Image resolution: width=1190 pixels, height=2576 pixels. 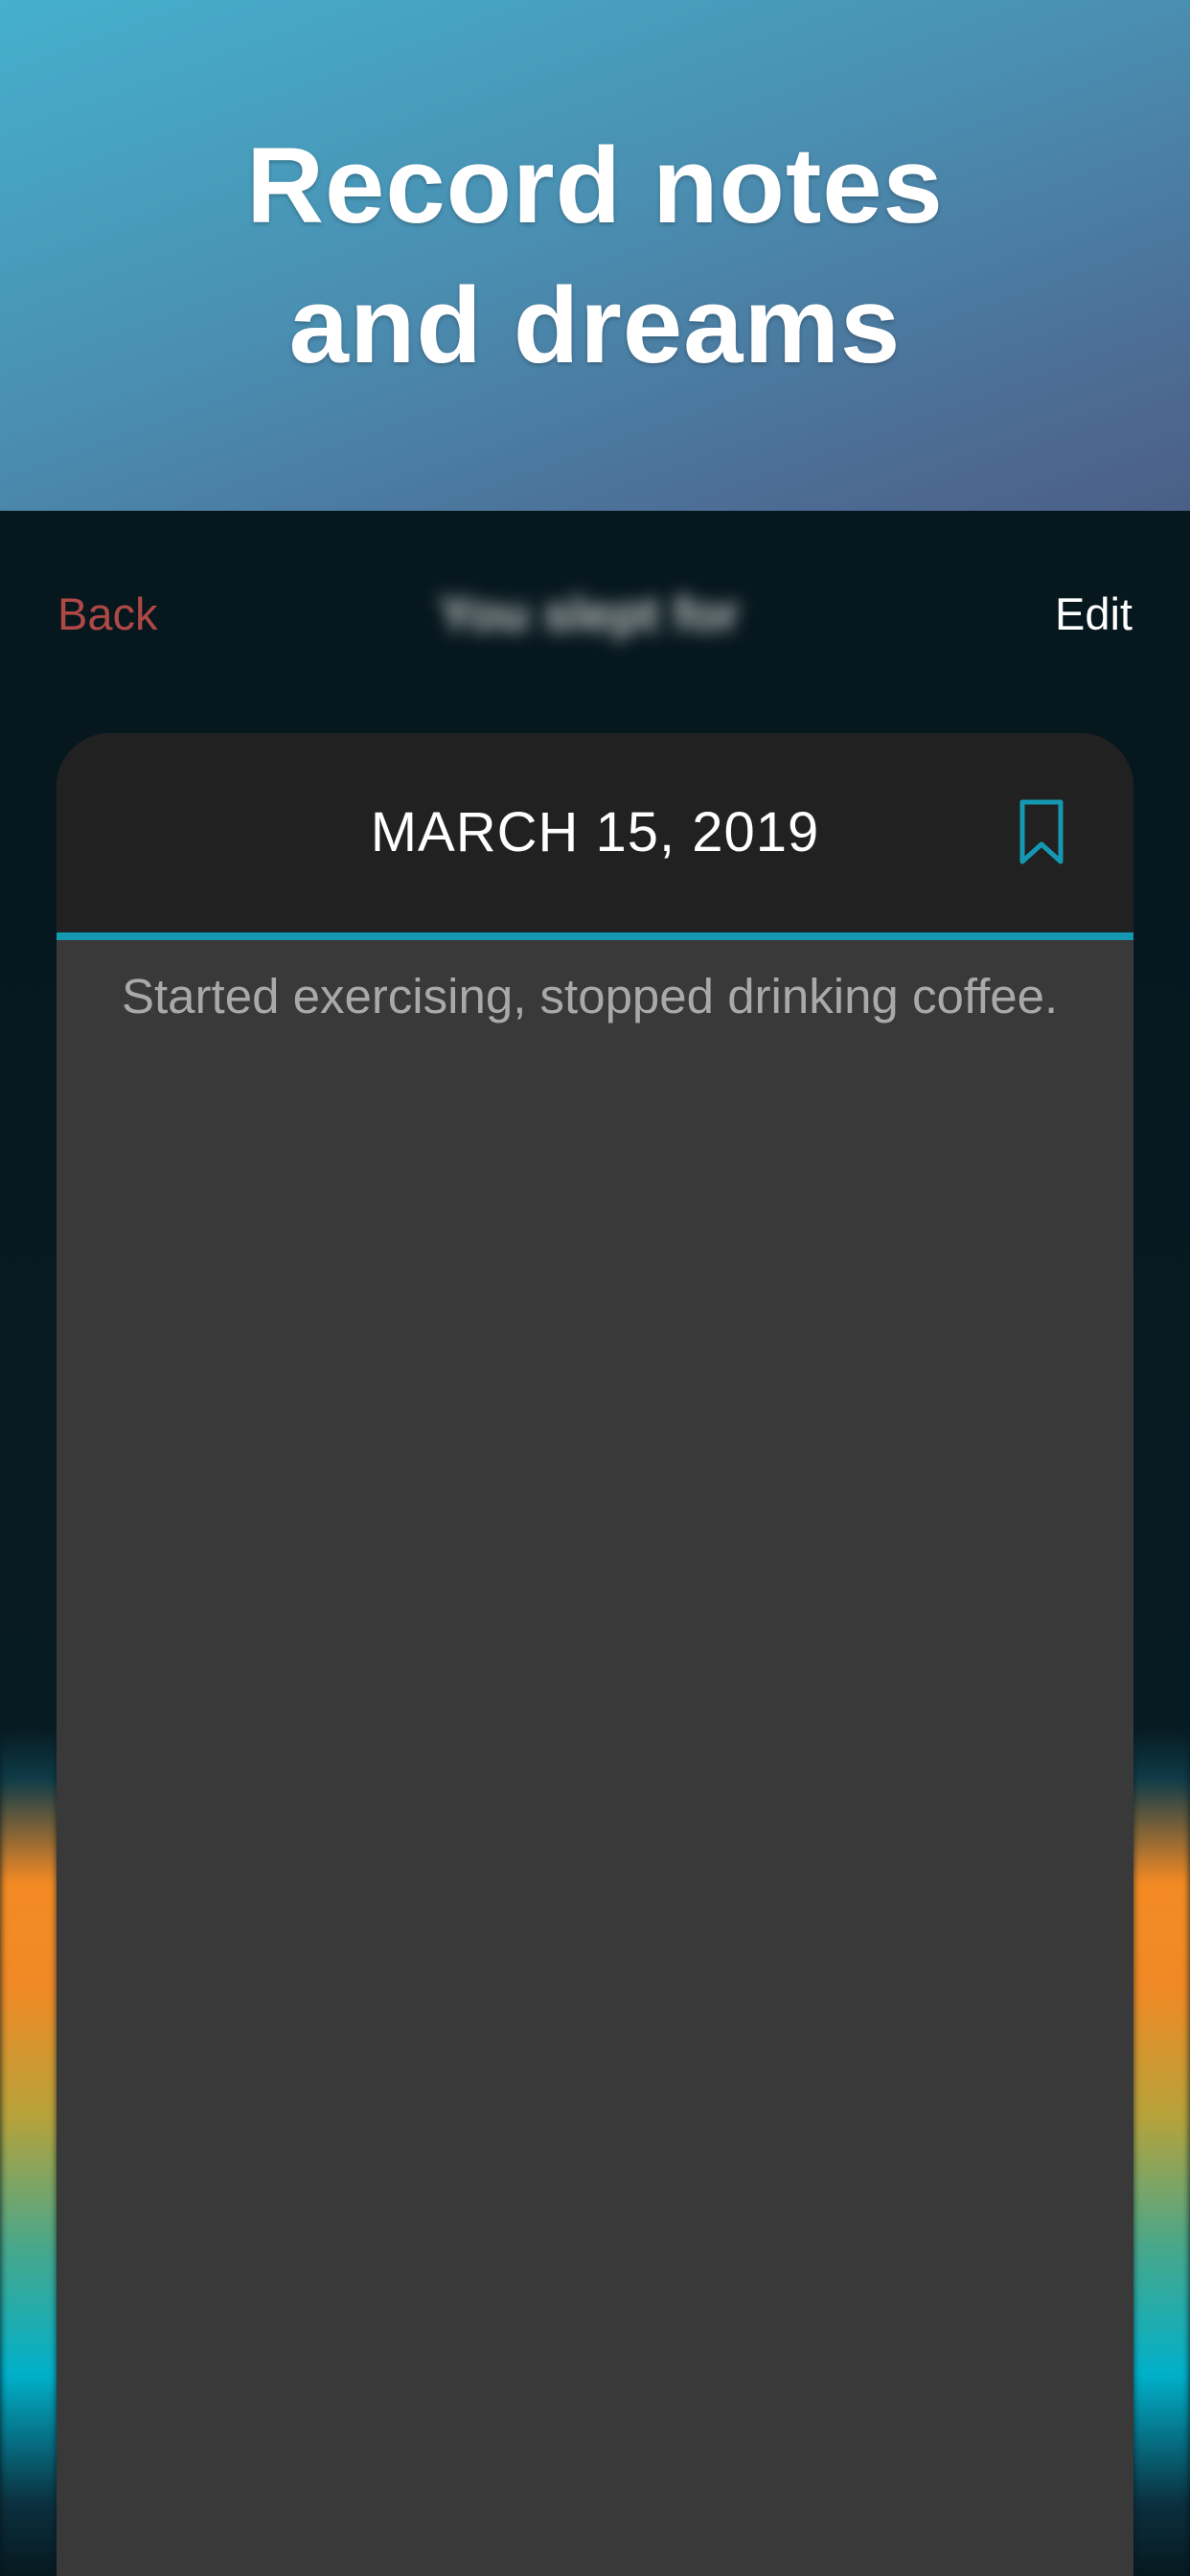 What do you see at coordinates (1162, 2152) in the screenshot?
I see `background-glow-right` at bounding box center [1162, 2152].